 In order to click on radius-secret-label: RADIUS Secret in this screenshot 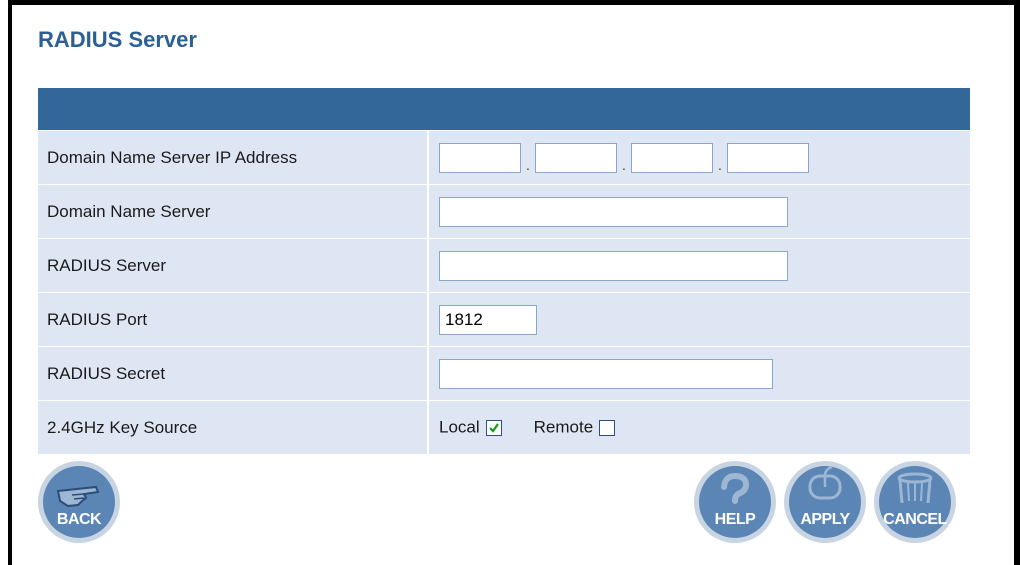, I will do `click(233, 374)`.